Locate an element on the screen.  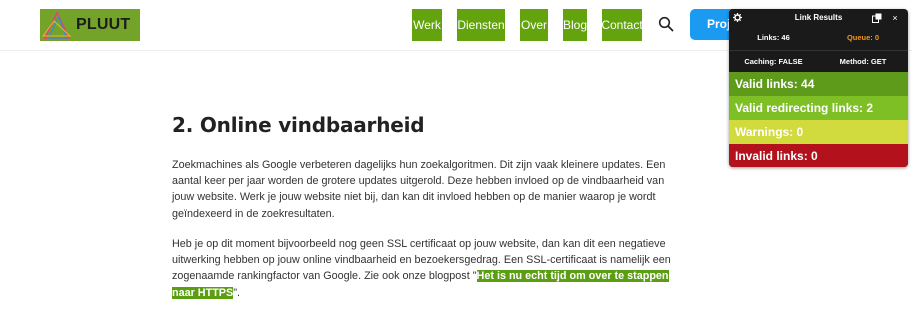
logo-text: PLUUT is located at coordinates (103, 24).